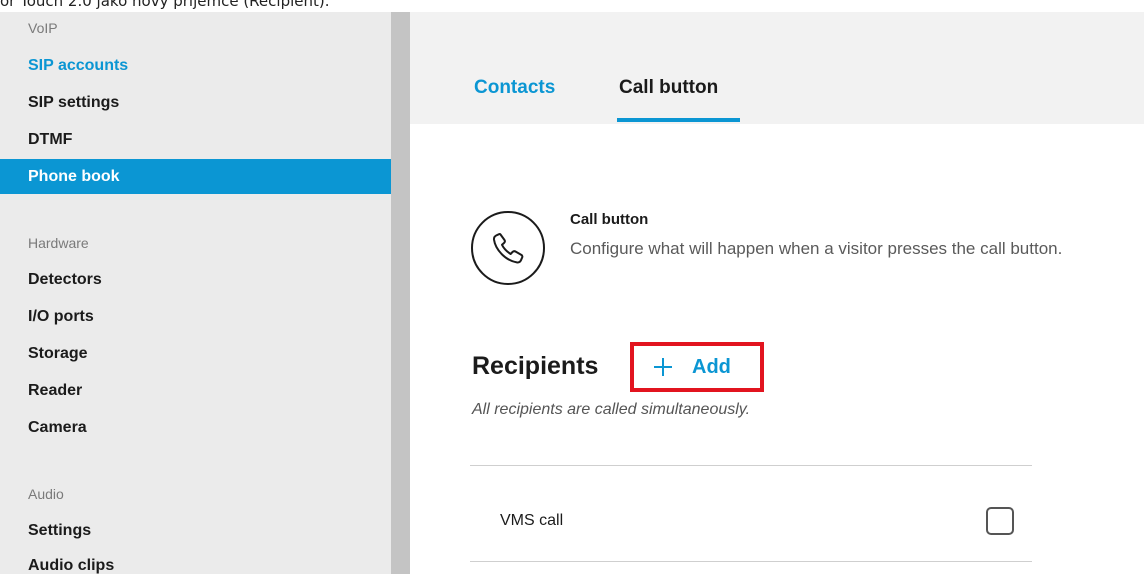  What do you see at coordinates (678, 120) in the screenshot?
I see `active-tab-indicator` at bounding box center [678, 120].